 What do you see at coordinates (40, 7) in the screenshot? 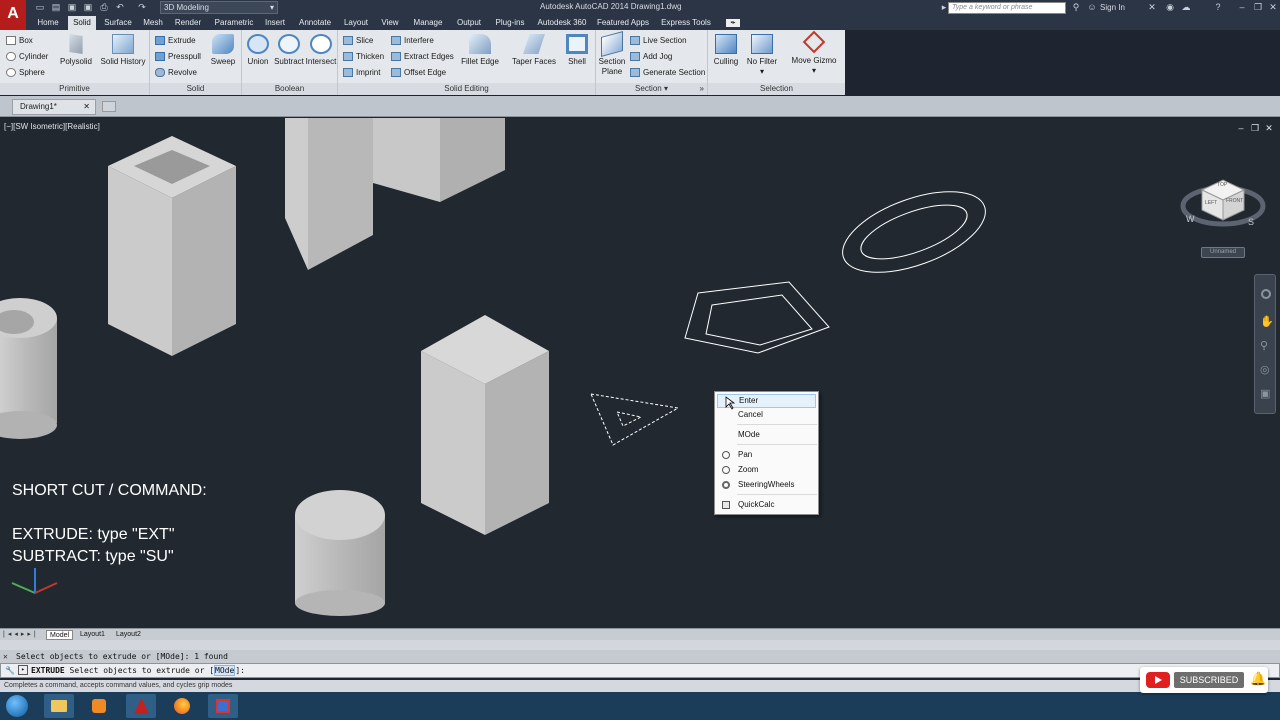
I see `new-icon: ▭` at bounding box center [40, 7].